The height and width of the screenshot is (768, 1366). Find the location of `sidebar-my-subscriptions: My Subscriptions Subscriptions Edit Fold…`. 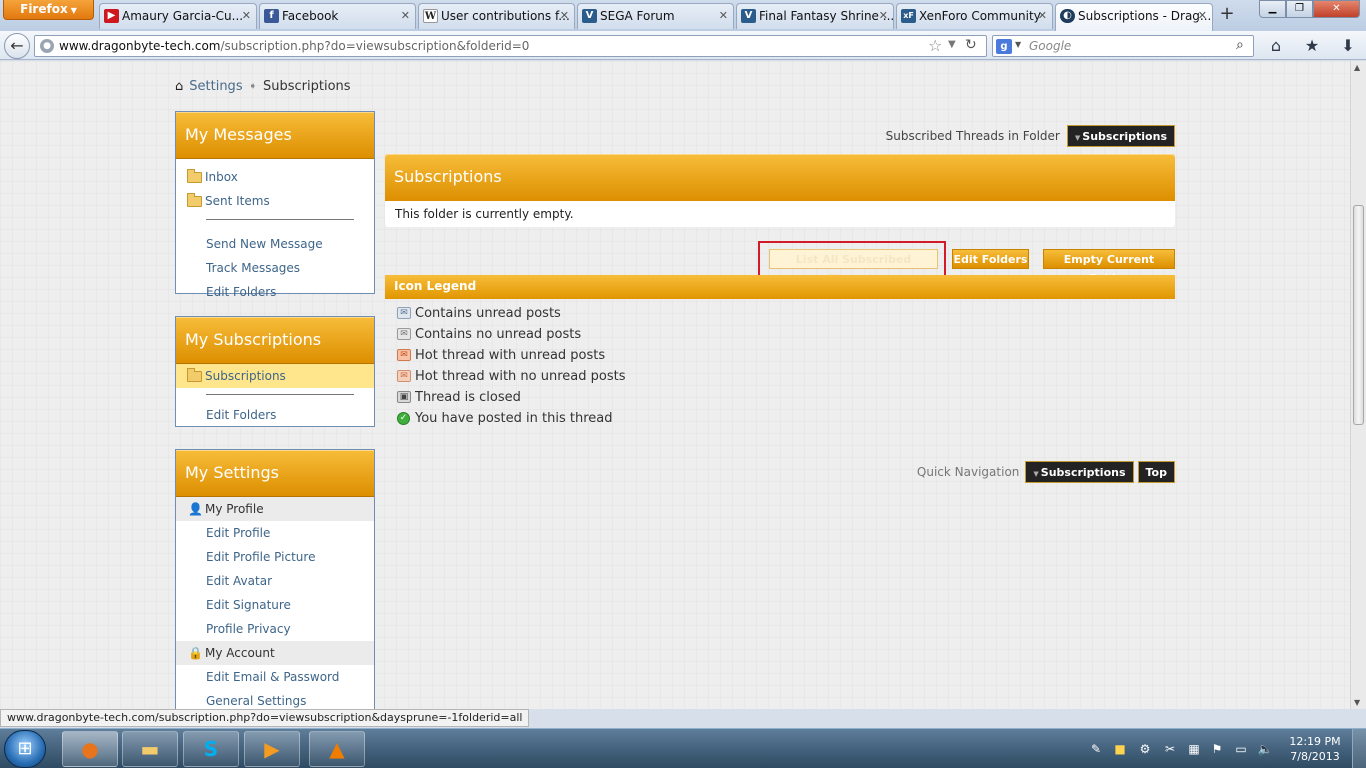

sidebar-my-subscriptions: My Subscriptions Subscriptions Edit Fold… is located at coordinates (275, 371).